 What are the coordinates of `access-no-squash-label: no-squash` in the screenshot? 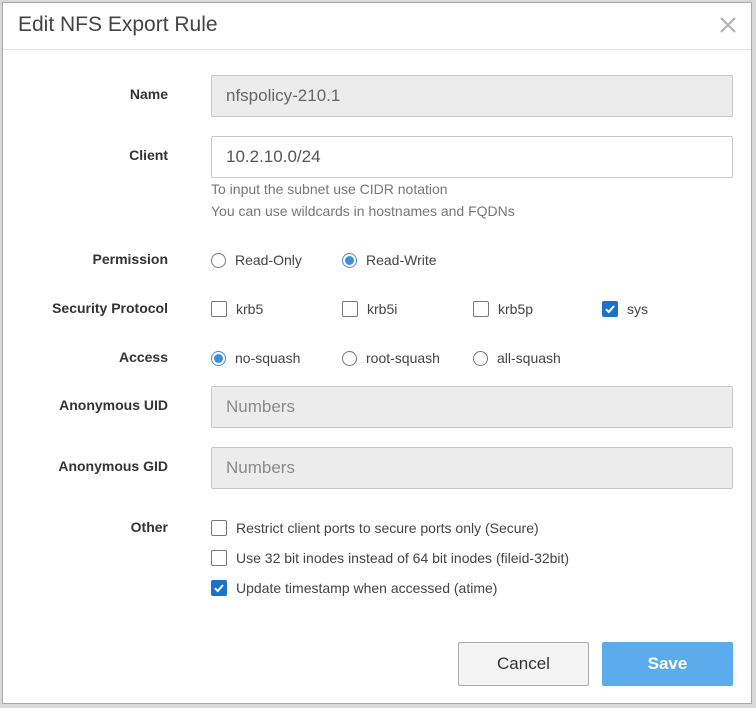 It's located at (268, 358).